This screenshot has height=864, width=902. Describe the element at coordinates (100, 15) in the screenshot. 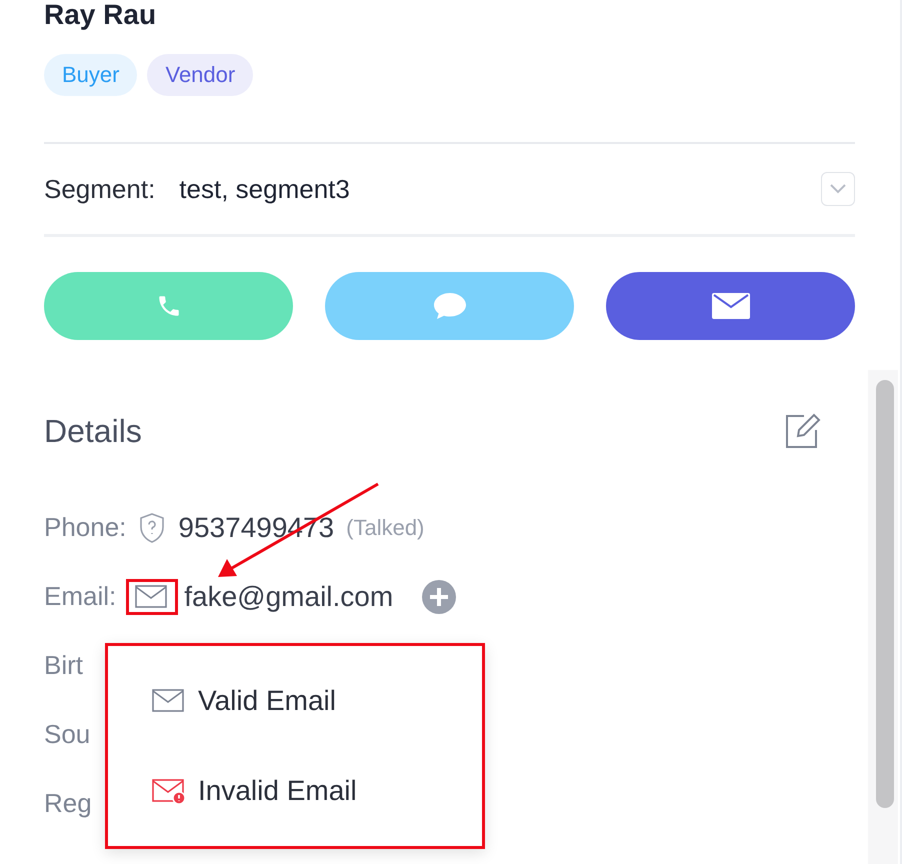

I see `contact-name: Ray Rau` at that location.